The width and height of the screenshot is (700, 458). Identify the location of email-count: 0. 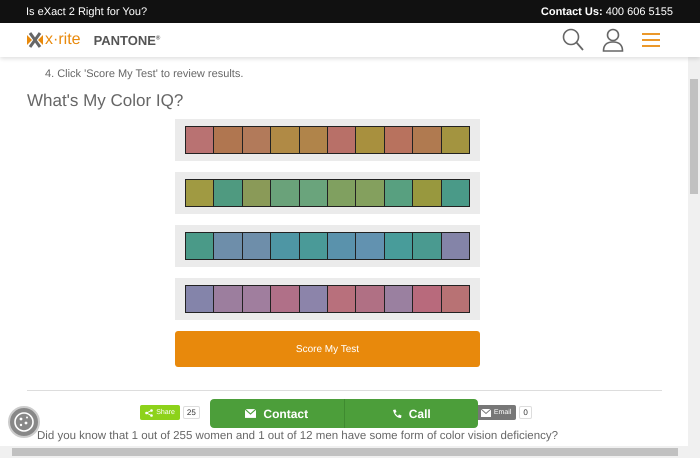
(525, 412).